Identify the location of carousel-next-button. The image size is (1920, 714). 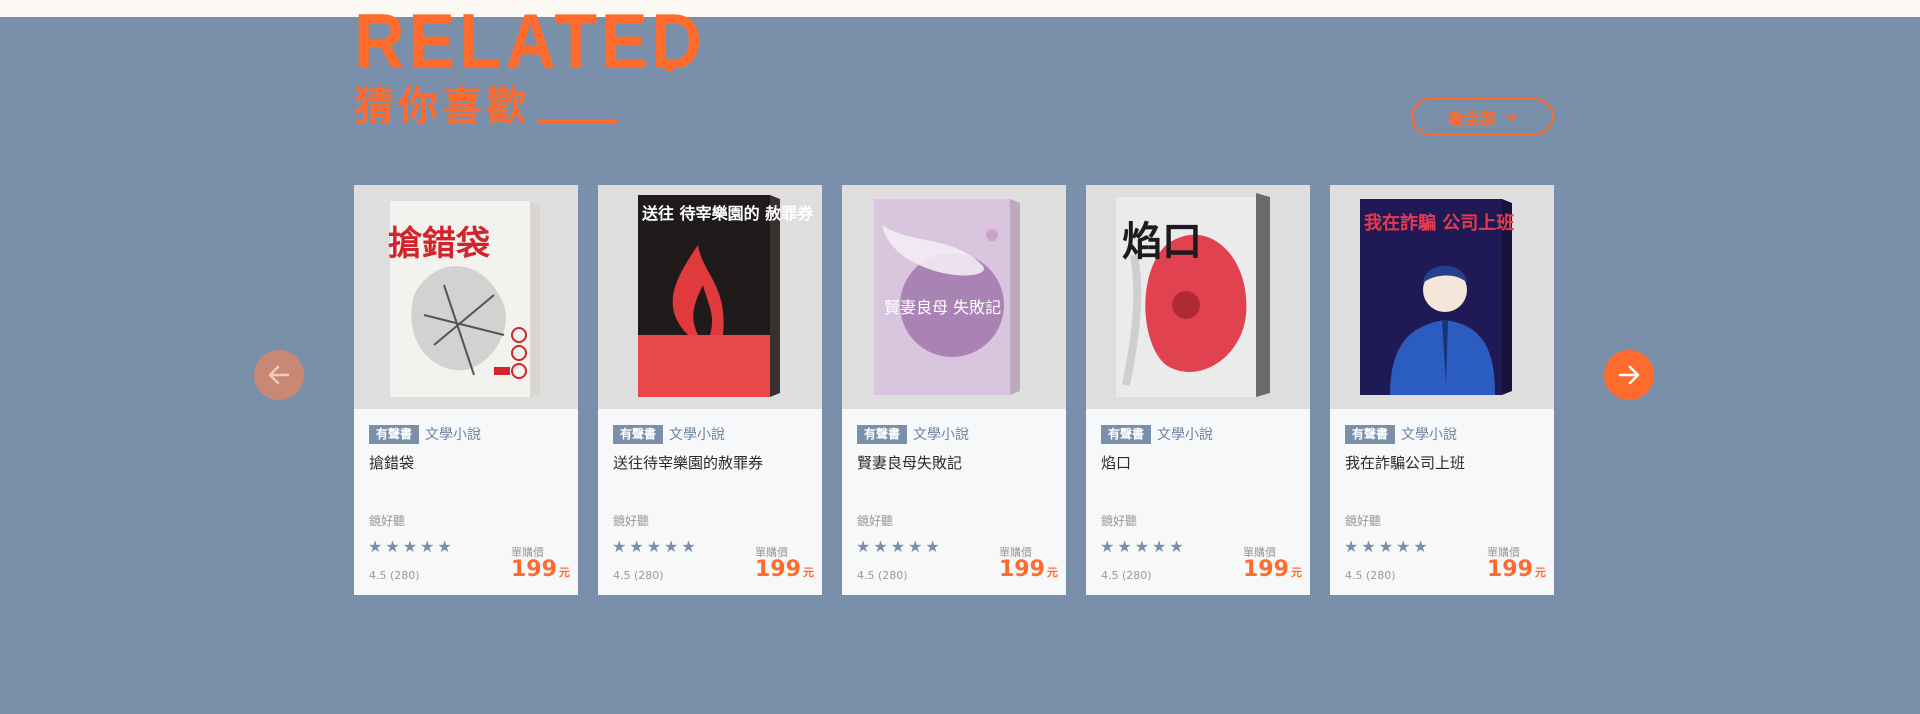
(1629, 375).